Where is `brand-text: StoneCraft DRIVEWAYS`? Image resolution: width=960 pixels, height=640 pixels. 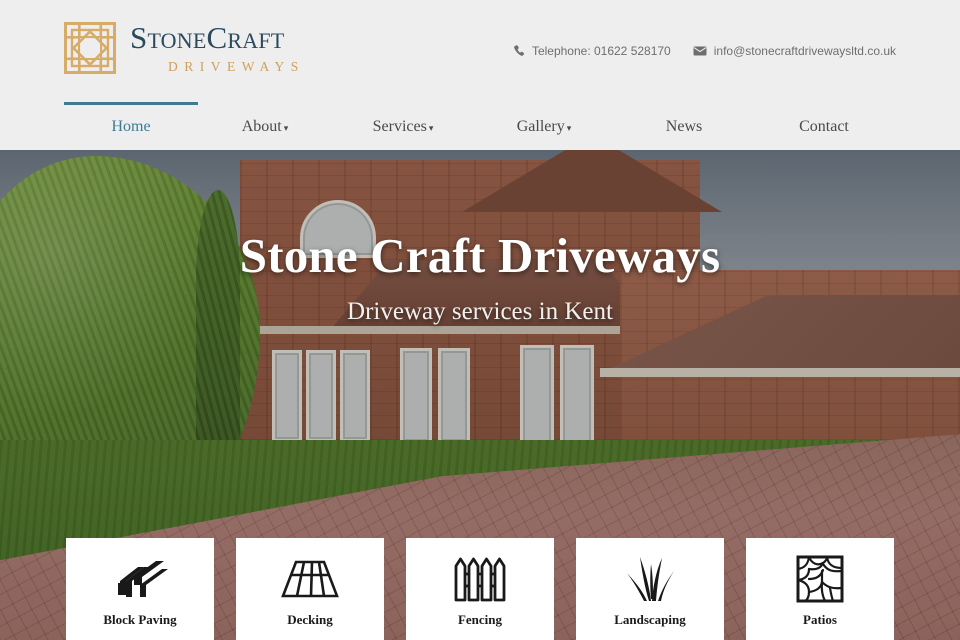
brand-text: StoneCraft DRIVEWAYS is located at coordinates (217, 48).